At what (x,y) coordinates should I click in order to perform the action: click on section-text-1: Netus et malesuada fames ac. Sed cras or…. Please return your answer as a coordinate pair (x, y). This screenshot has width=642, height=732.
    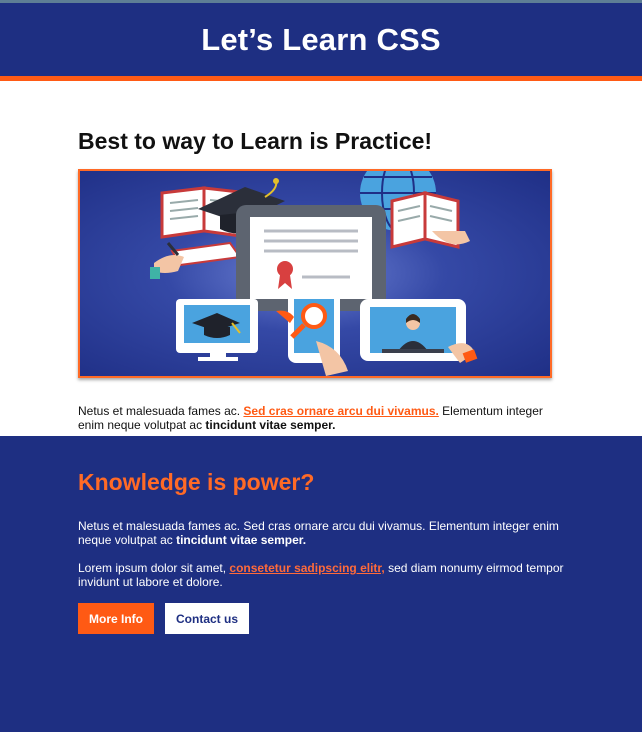
    Looking at the image, I should click on (318, 533).